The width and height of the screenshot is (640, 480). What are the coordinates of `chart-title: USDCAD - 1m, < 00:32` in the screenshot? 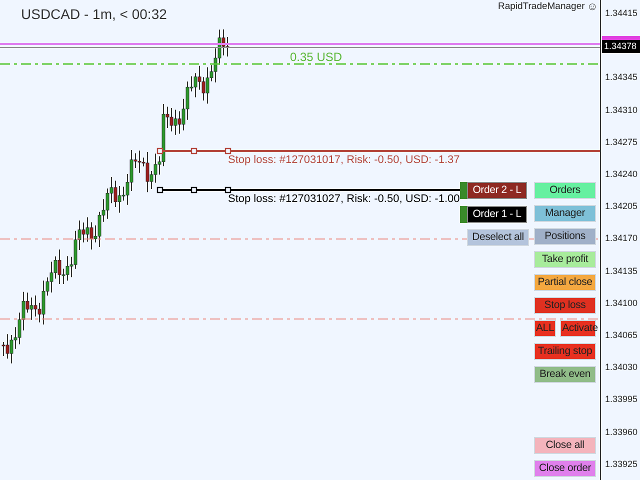 It's located at (94, 14).